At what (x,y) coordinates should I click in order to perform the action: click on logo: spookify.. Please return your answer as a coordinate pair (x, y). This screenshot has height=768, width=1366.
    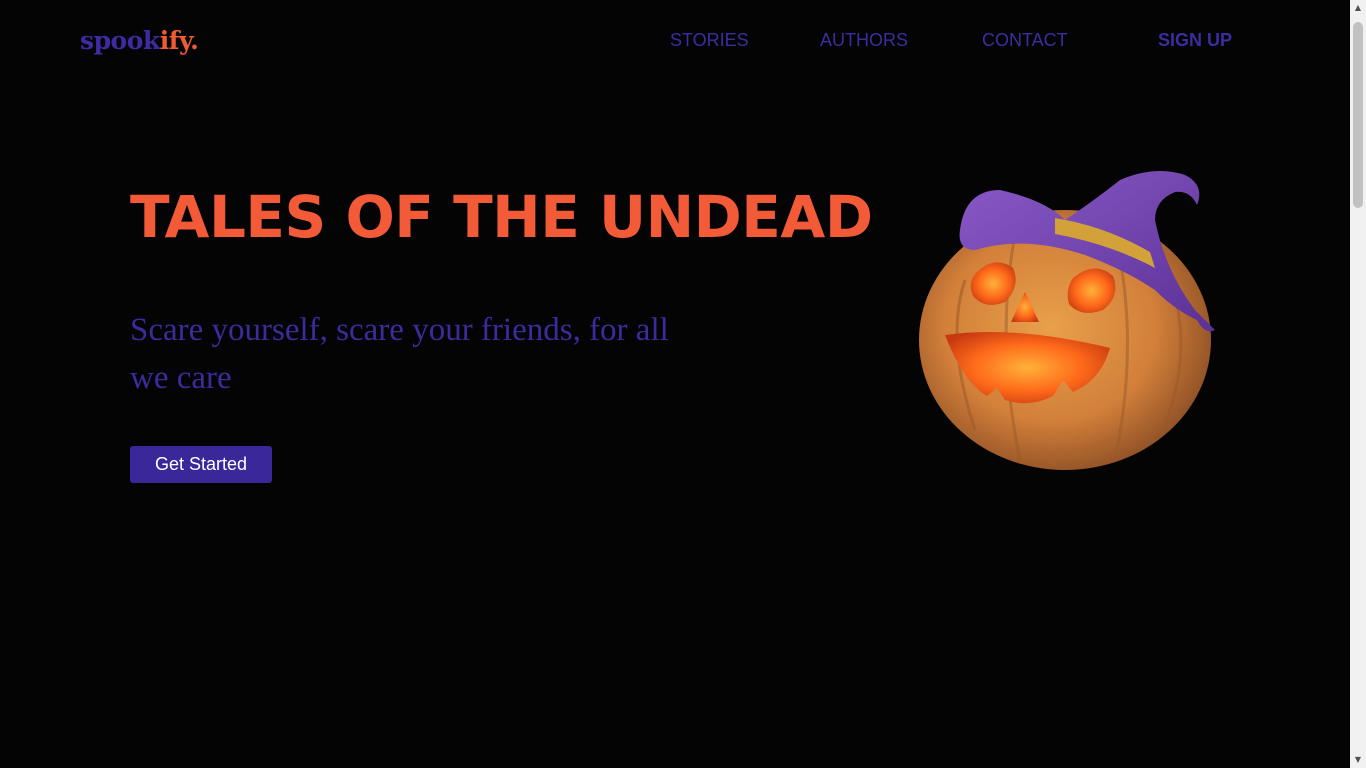
    Looking at the image, I should click on (139, 41).